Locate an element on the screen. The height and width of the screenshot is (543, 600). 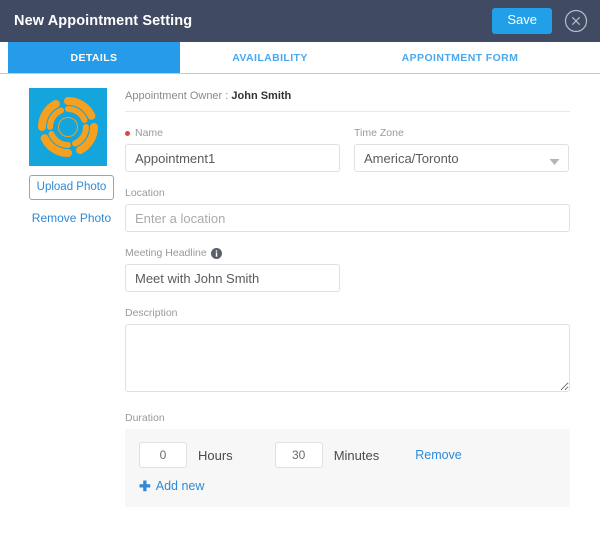
timezone-select-wrap is located at coordinates (461, 158).